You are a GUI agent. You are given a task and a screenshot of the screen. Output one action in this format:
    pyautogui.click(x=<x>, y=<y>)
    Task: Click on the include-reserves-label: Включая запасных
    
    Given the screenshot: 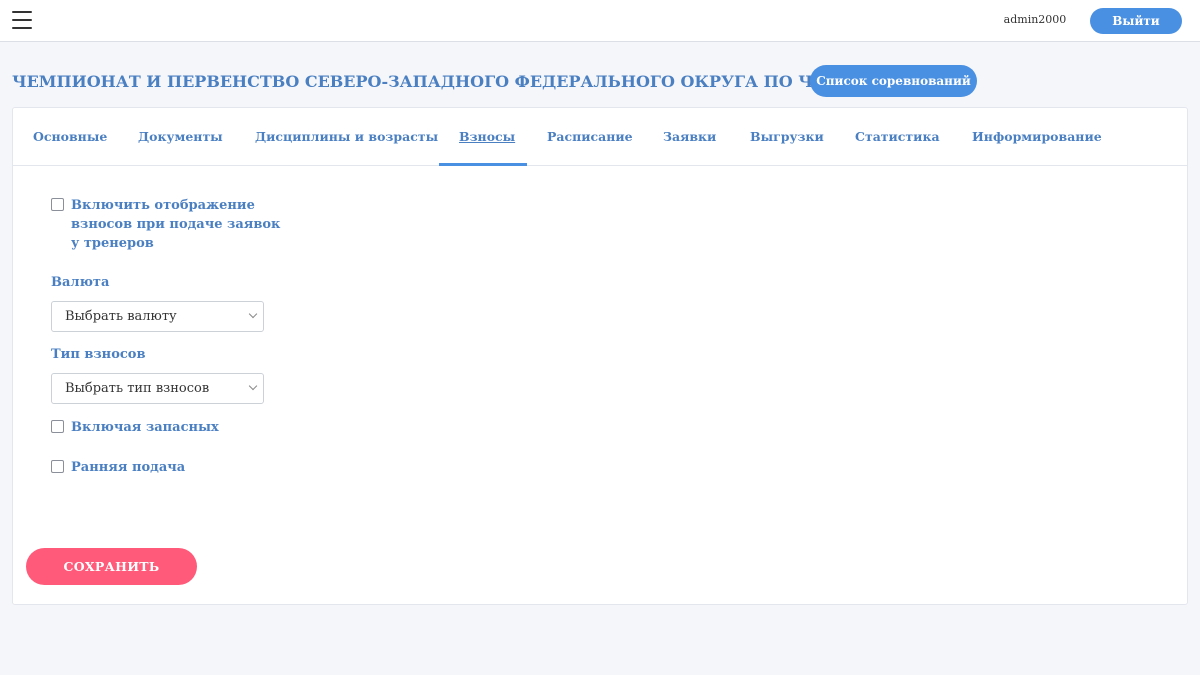 What is the action you would take?
    pyautogui.click(x=145, y=427)
    